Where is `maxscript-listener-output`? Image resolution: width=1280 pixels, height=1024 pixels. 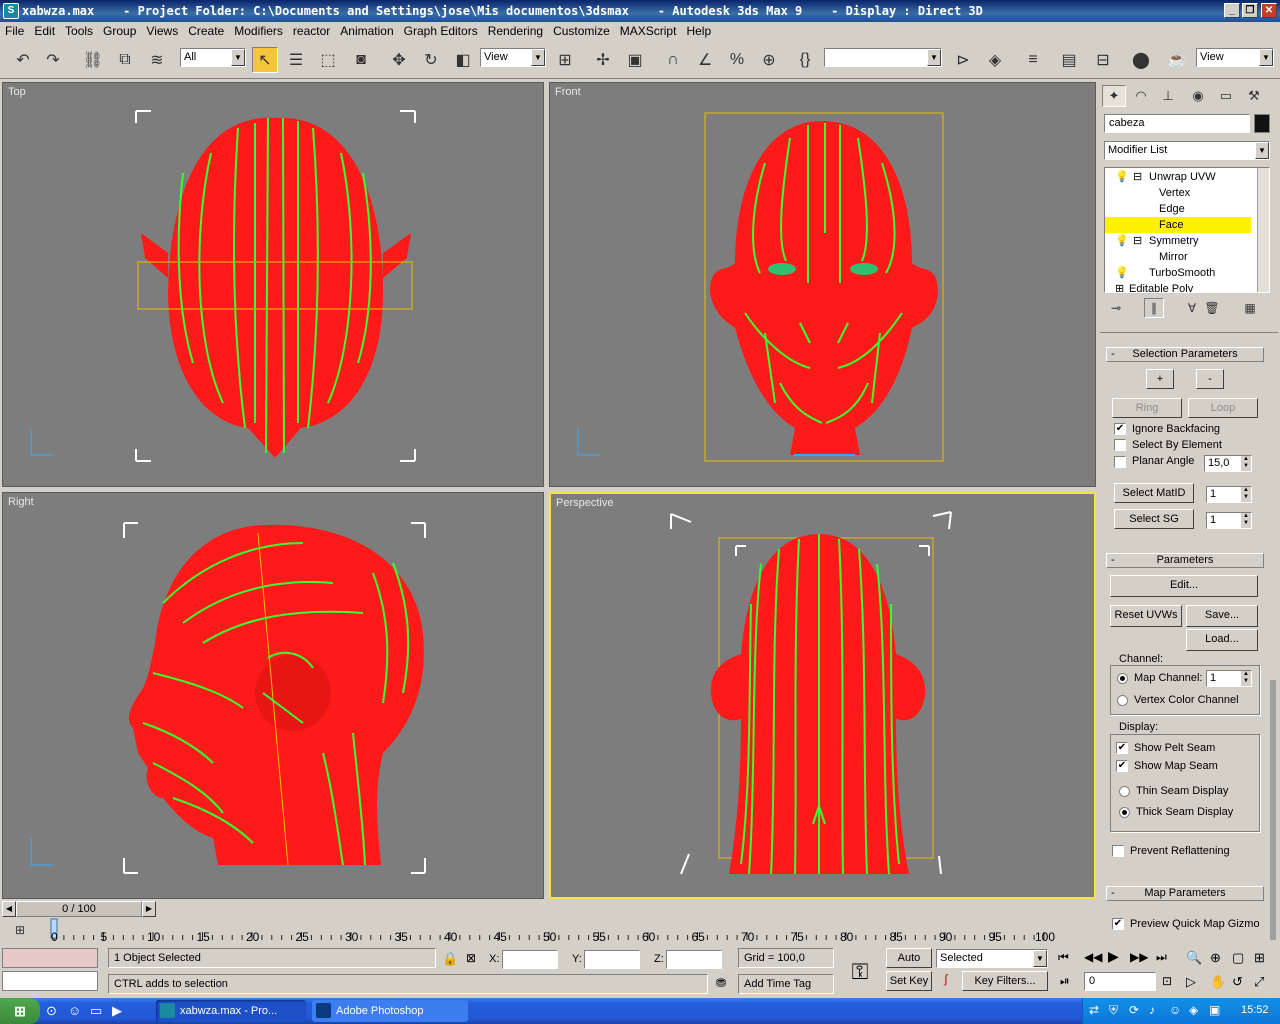
maxscript-listener-output is located at coordinates (50, 981).